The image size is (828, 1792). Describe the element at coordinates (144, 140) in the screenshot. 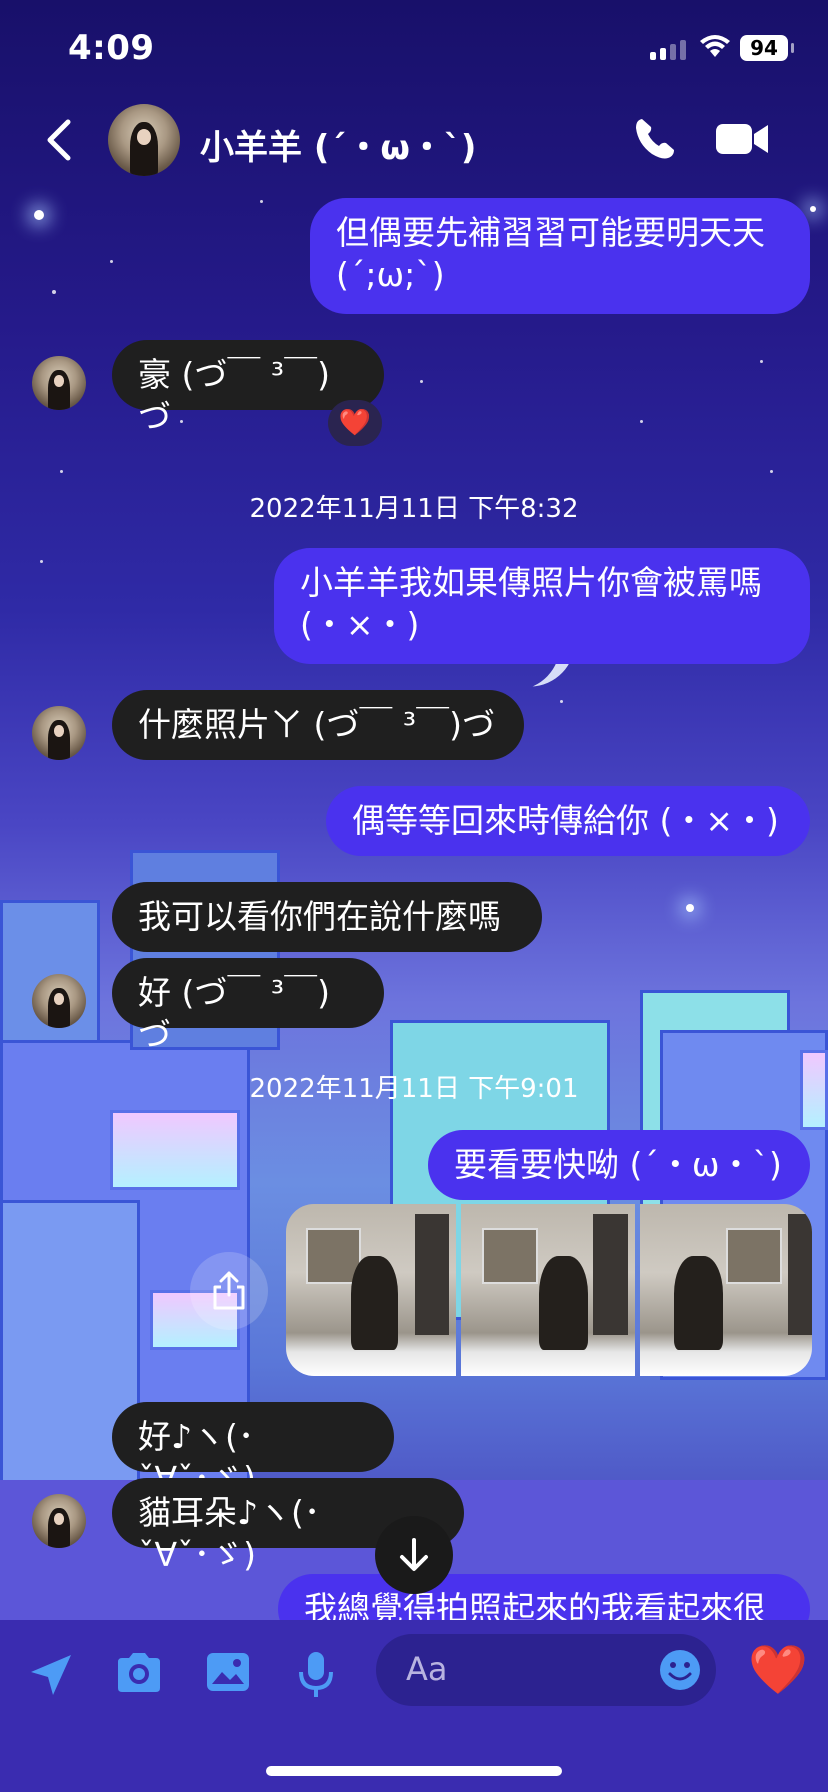

I see `contact-avatar` at that location.